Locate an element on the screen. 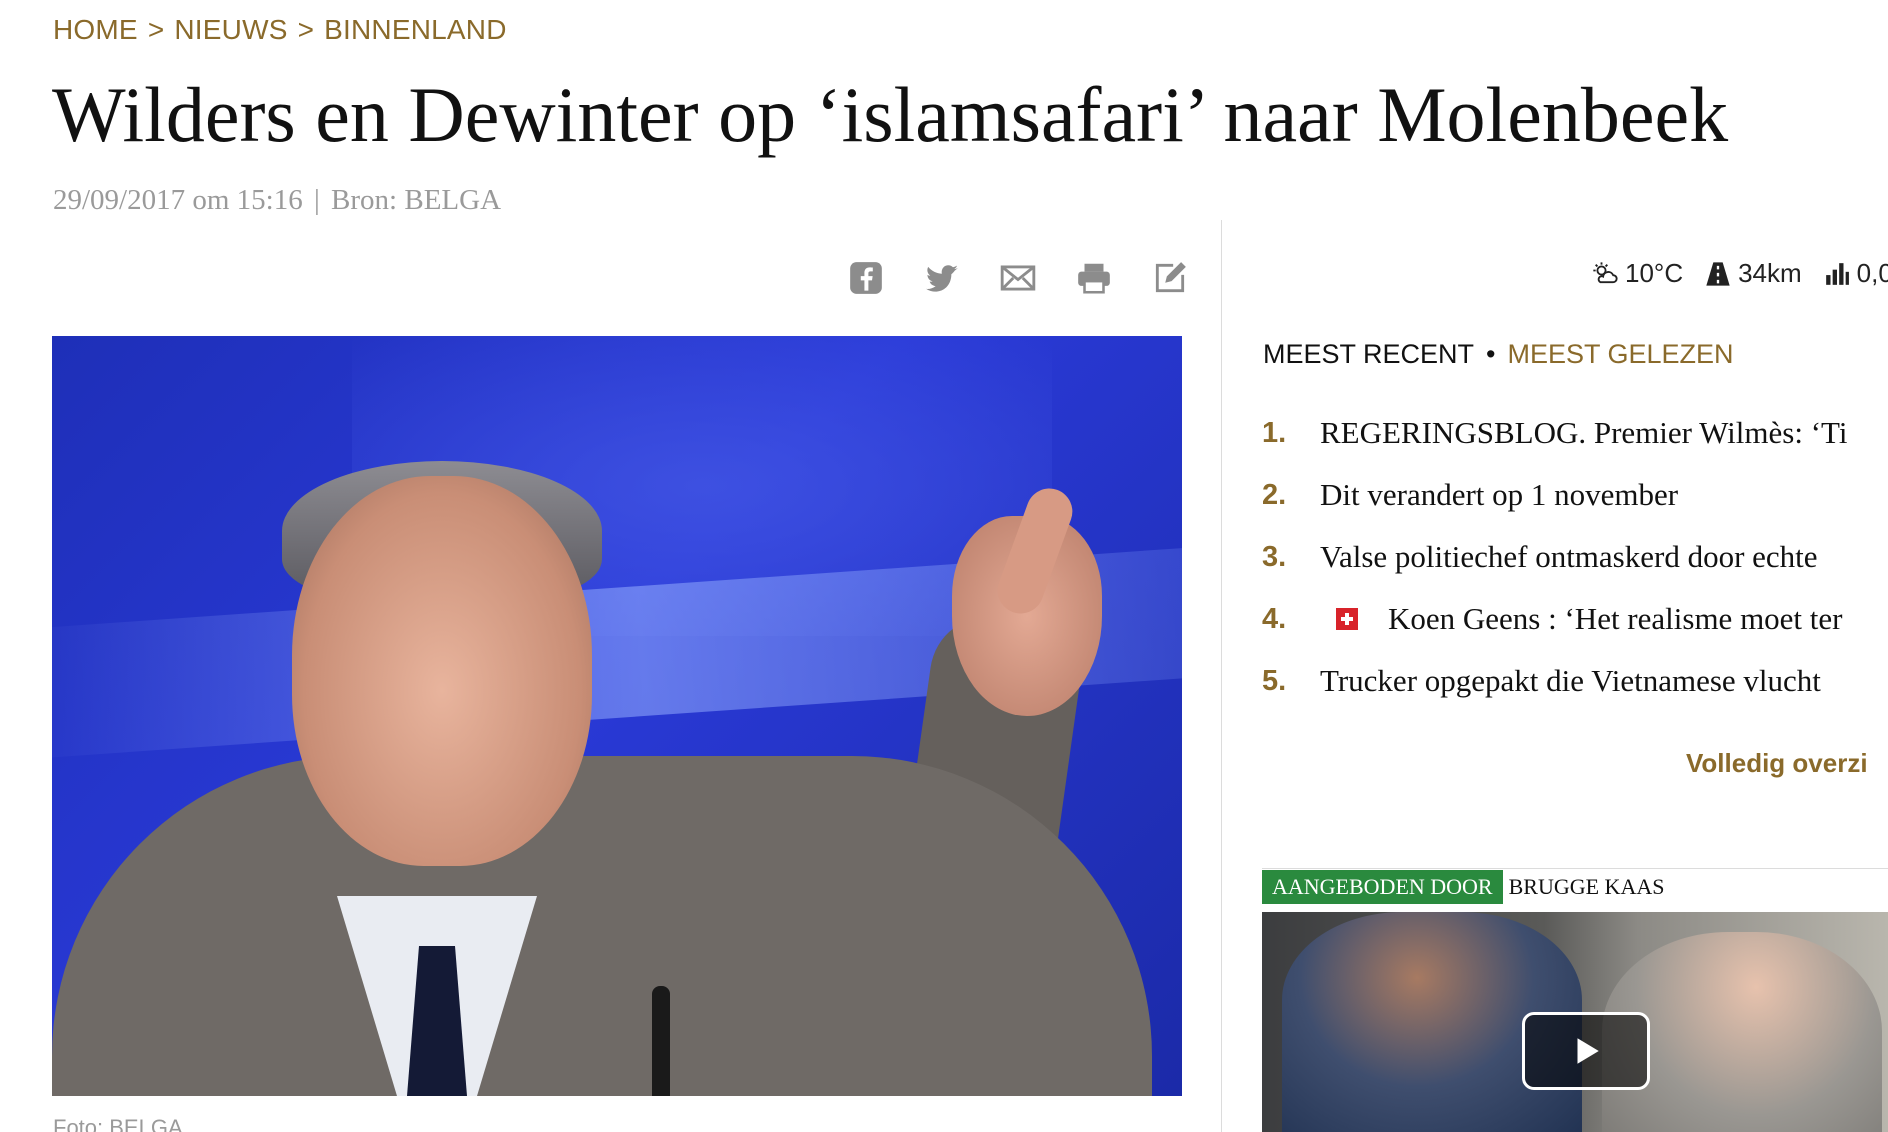  traffic-road-icon is located at coordinates (1718, 274).